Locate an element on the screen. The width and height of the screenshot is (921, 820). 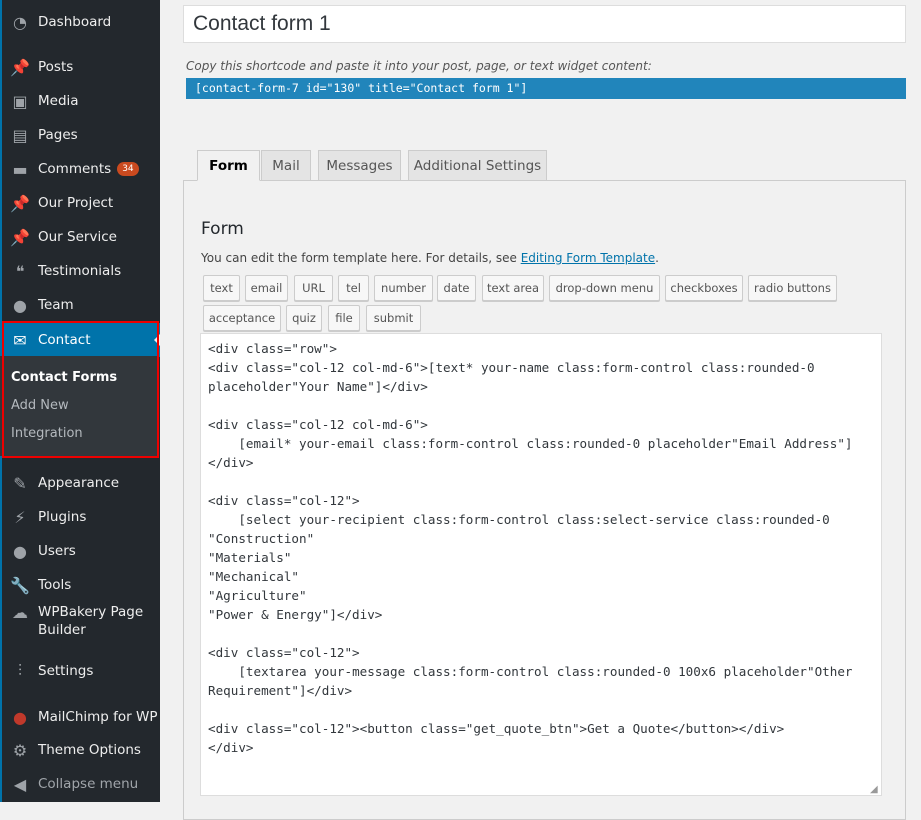
sidebar-item-label: Settings is located at coordinates (66, 671).